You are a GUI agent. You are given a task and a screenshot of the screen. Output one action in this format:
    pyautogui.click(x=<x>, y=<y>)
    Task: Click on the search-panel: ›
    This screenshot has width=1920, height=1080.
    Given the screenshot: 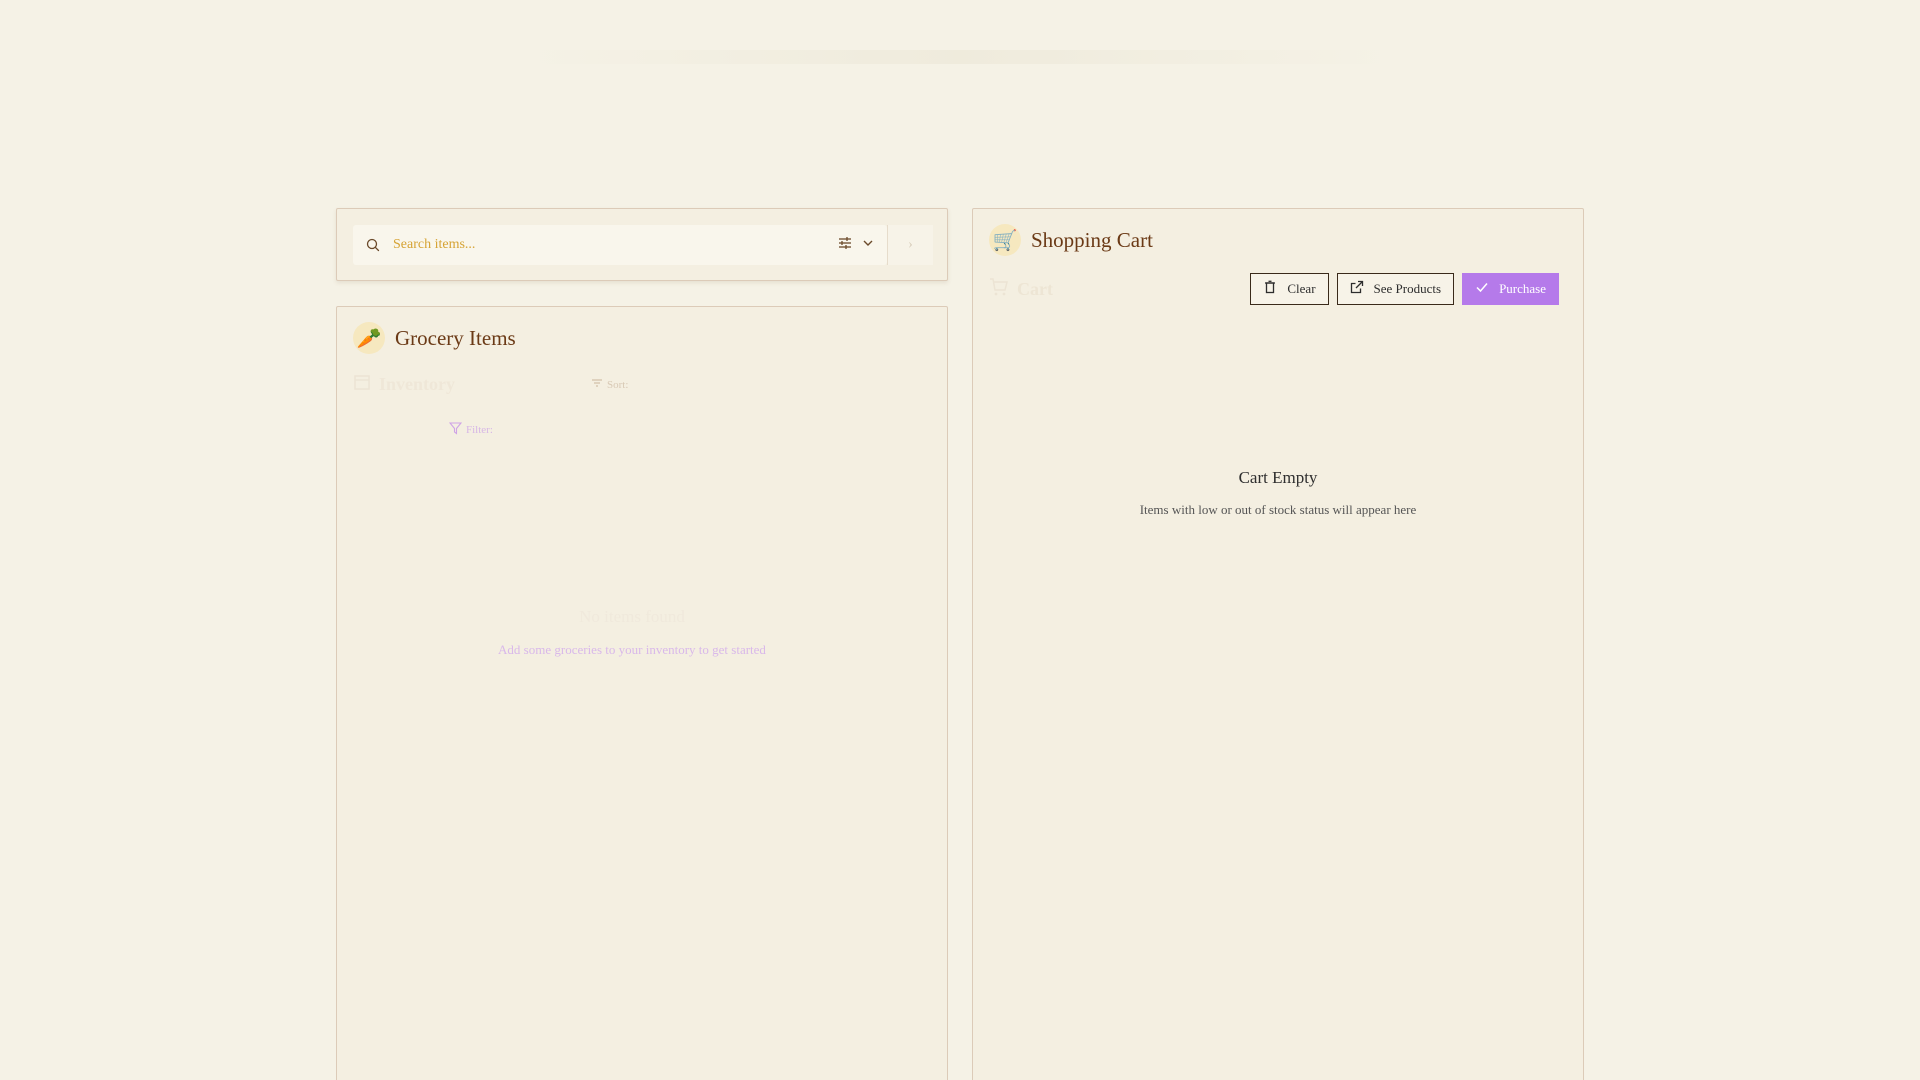 What is the action you would take?
    pyautogui.click(x=642, y=244)
    